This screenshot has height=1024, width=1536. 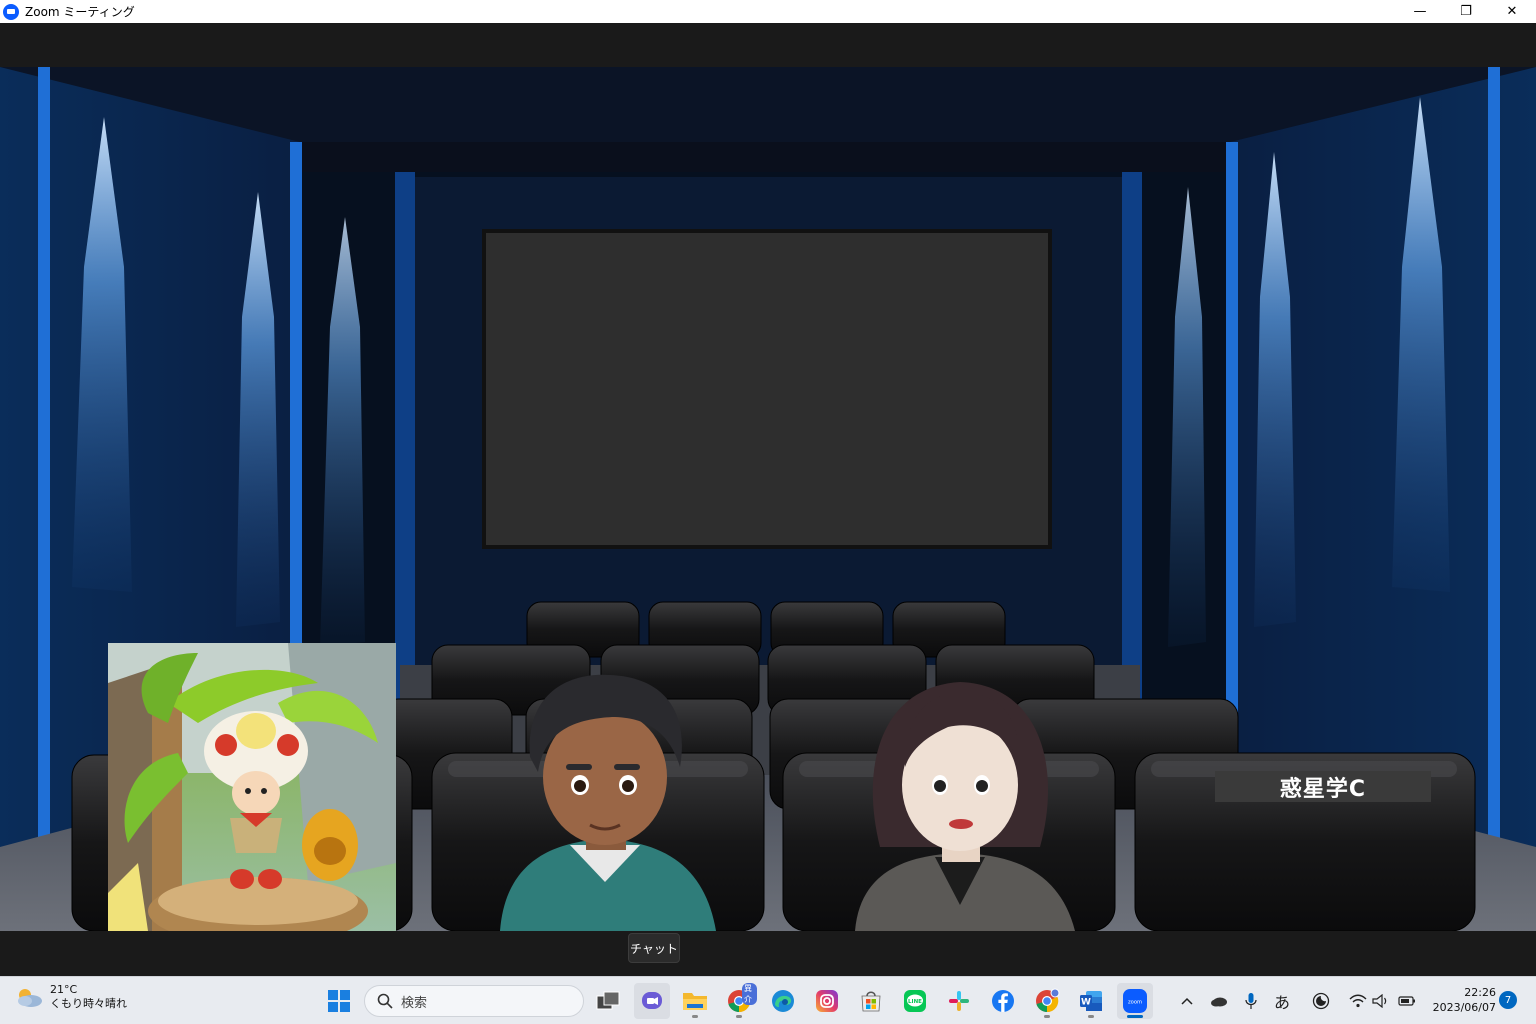 I want to click on taskbar-chrome-profile, so click(x=1047, y=1001).